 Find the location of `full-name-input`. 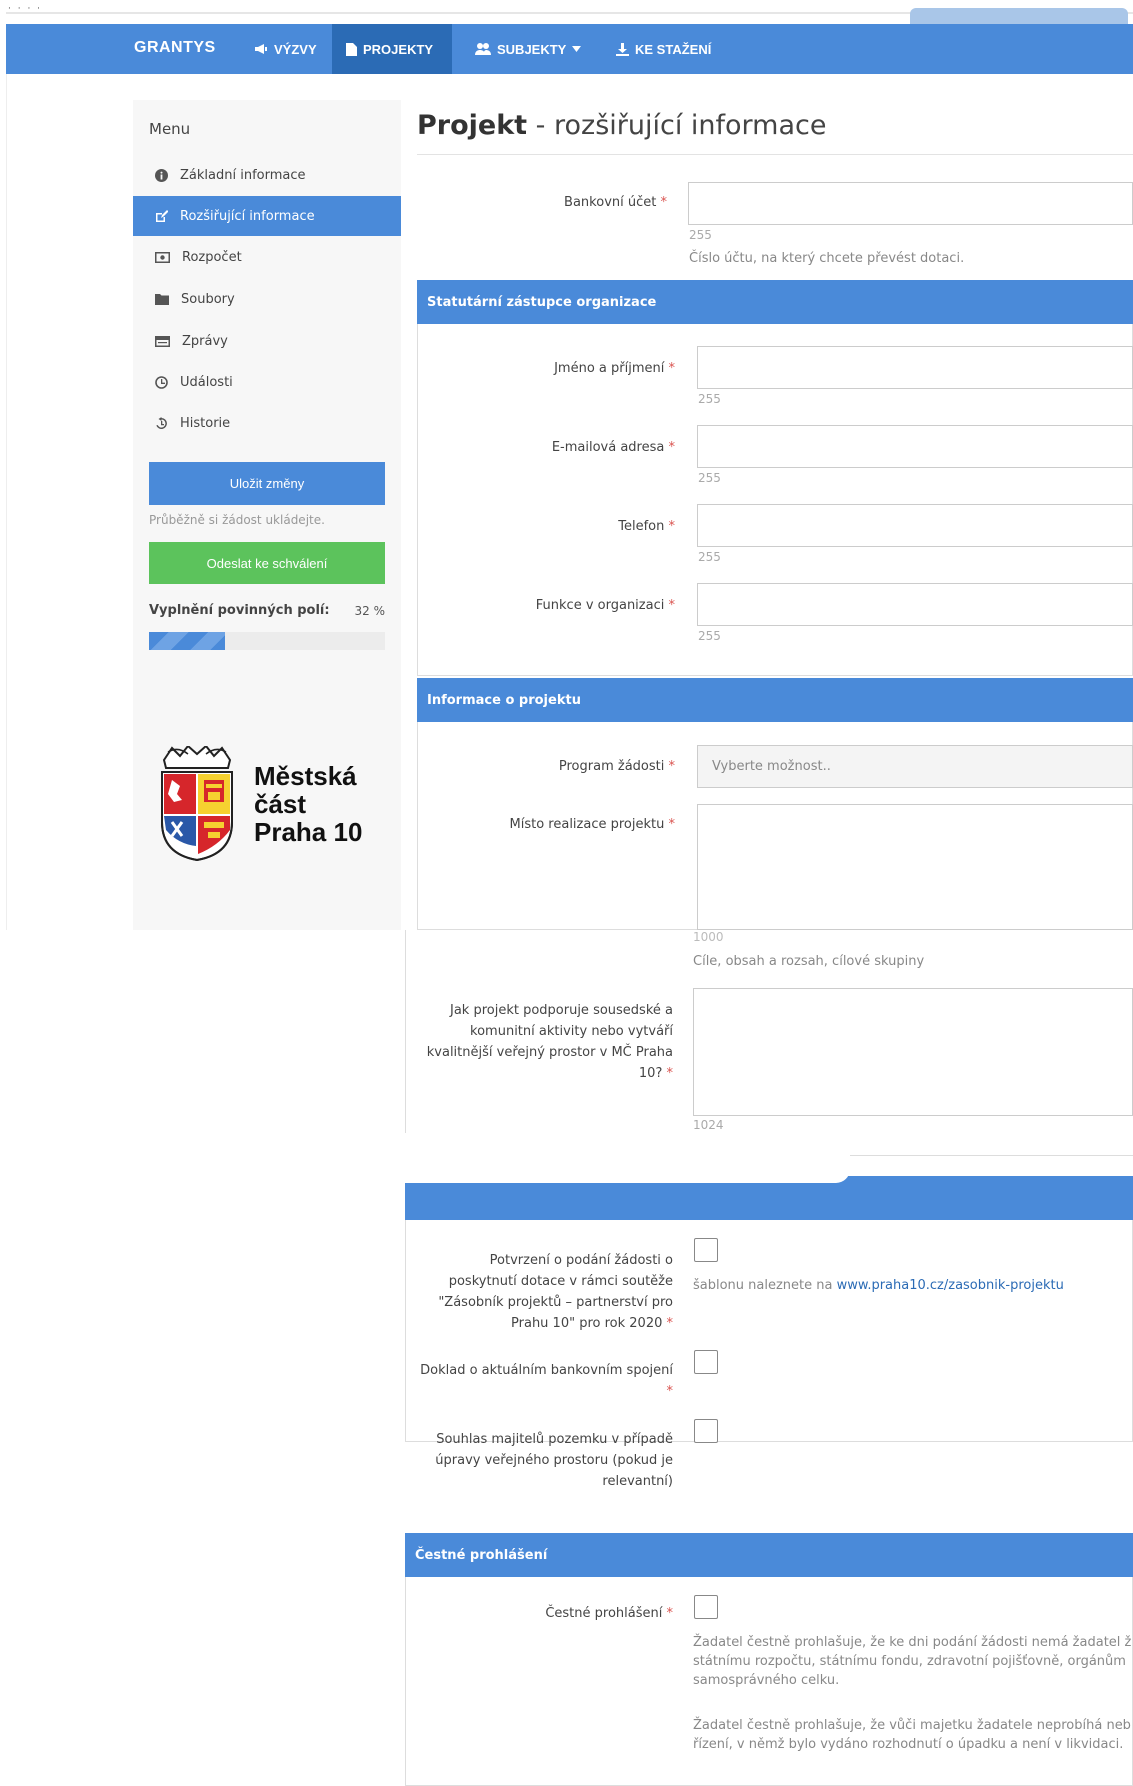

full-name-input is located at coordinates (915, 367).